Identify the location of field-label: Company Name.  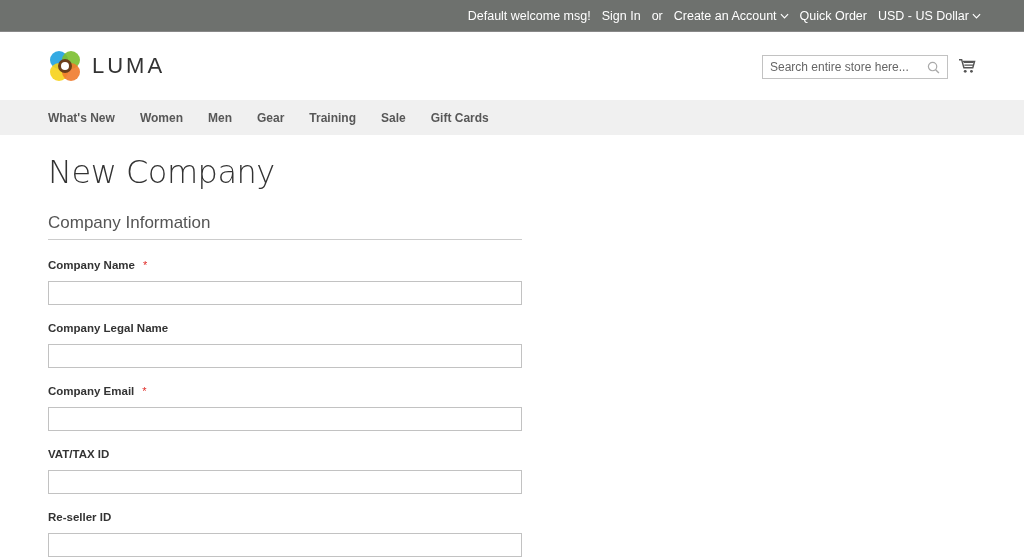
(91, 265).